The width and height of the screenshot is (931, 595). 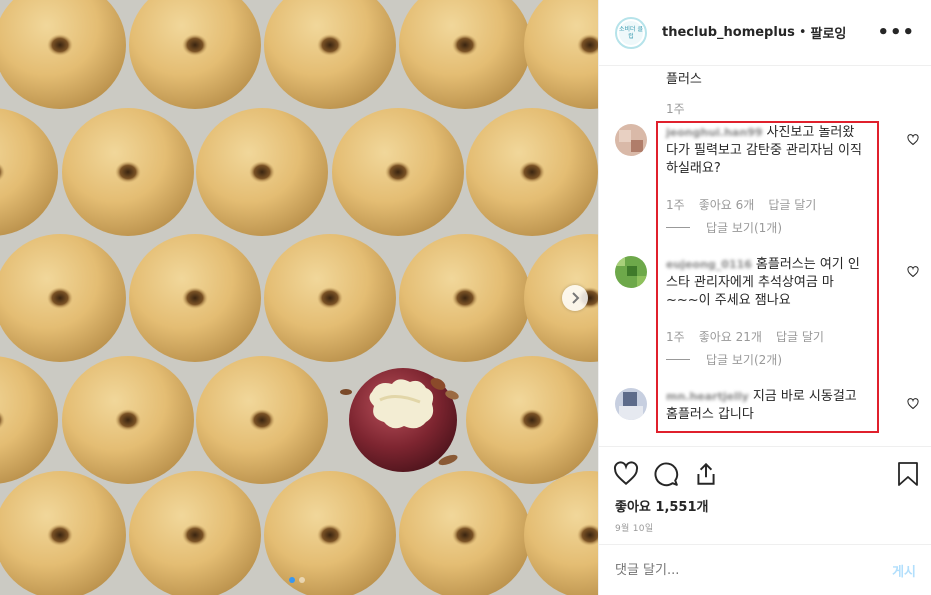 What do you see at coordinates (626, 474) in the screenshot?
I see `heart-icon` at bounding box center [626, 474].